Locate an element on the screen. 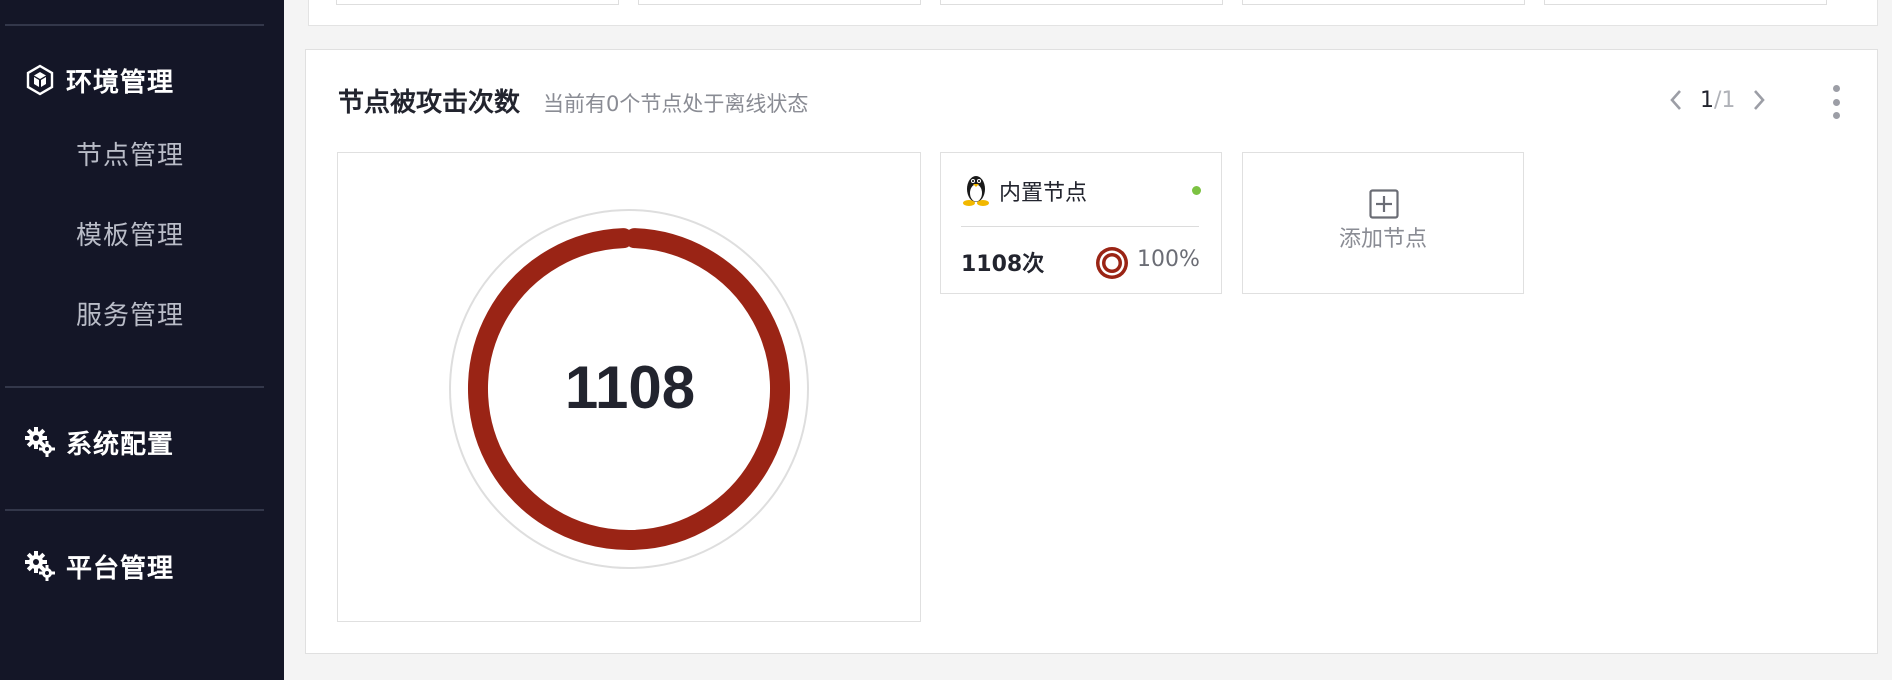 The width and height of the screenshot is (1892, 680). pager-total: /1 is located at coordinates (1725, 100).